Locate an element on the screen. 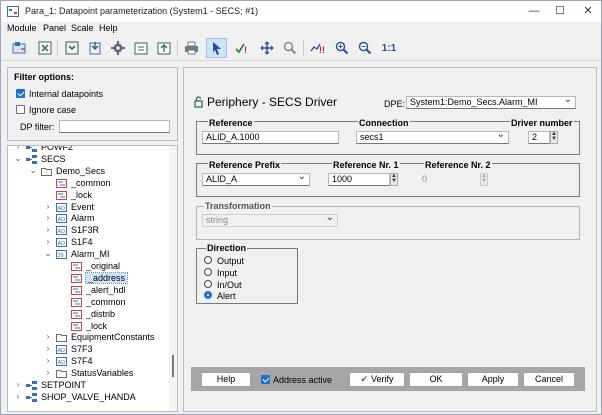 This screenshot has height=415, width=602. address-active-checkbox is located at coordinates (265, 379).